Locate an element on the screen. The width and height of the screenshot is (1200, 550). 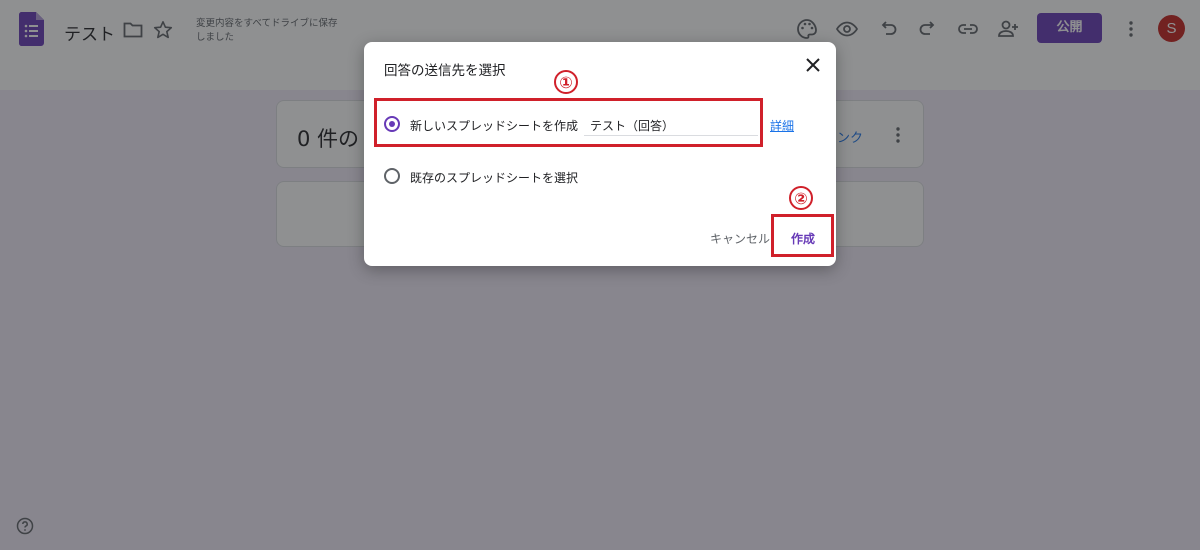
existing-spreadsheet-label: 既存のスプレッドシートを選択 is located at coordinates (494, 177).